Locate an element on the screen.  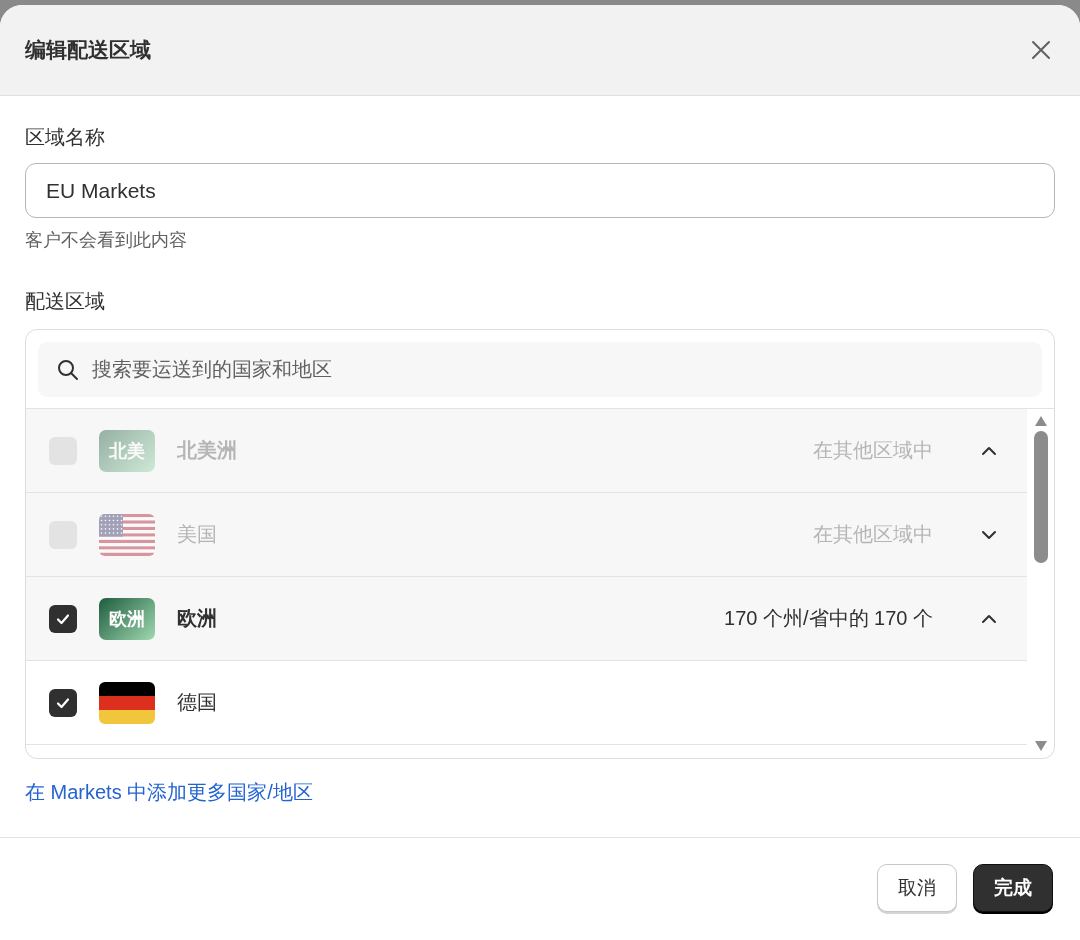
help-text: 客户不会看到此内容 is located at coordinates (106, 240).